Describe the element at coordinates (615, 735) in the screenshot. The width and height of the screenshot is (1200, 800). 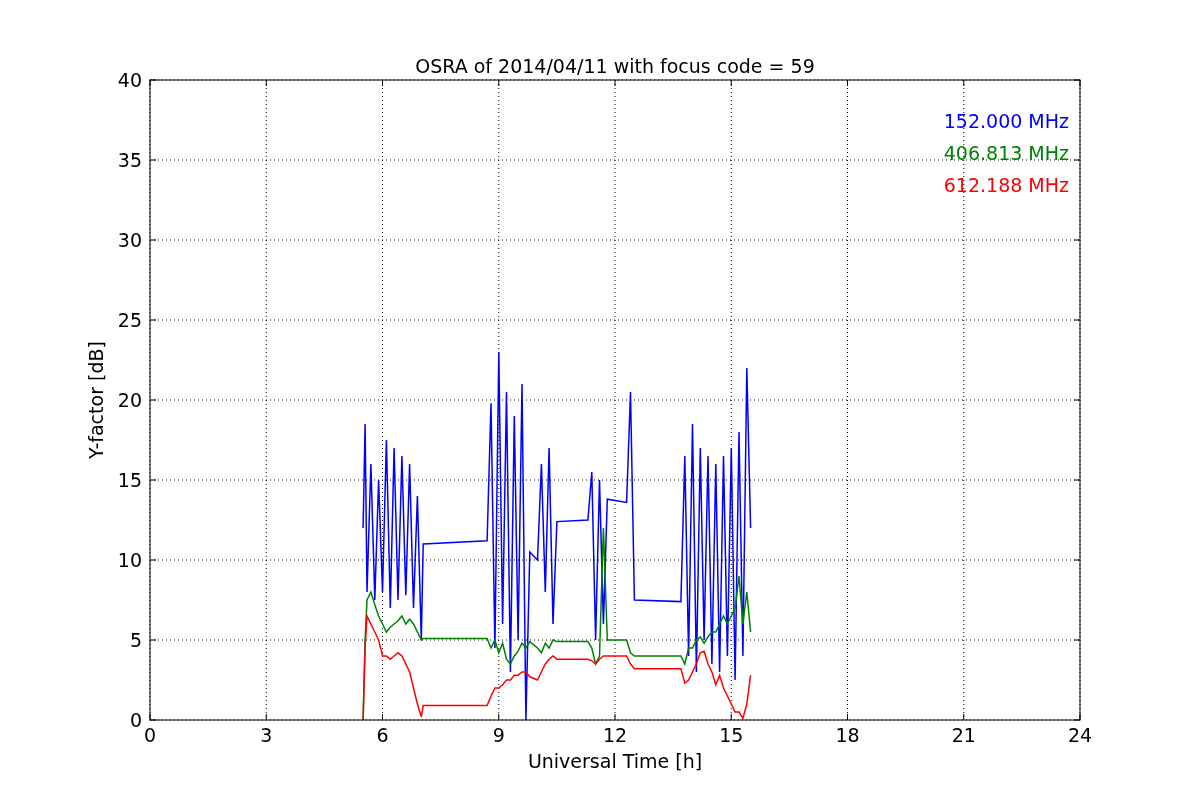
I see `x-tick-label: 12` at that location.